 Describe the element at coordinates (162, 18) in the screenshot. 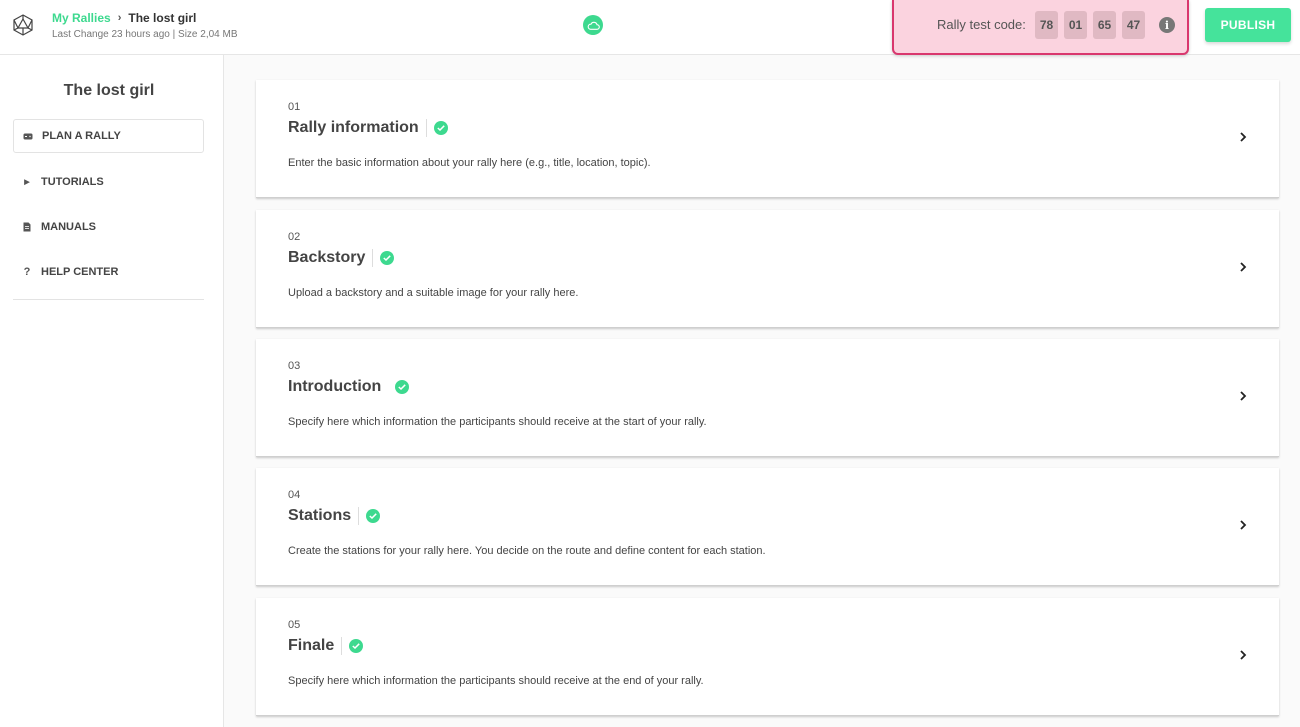

I see `breadcrumb-current: The lost girl` at that location.